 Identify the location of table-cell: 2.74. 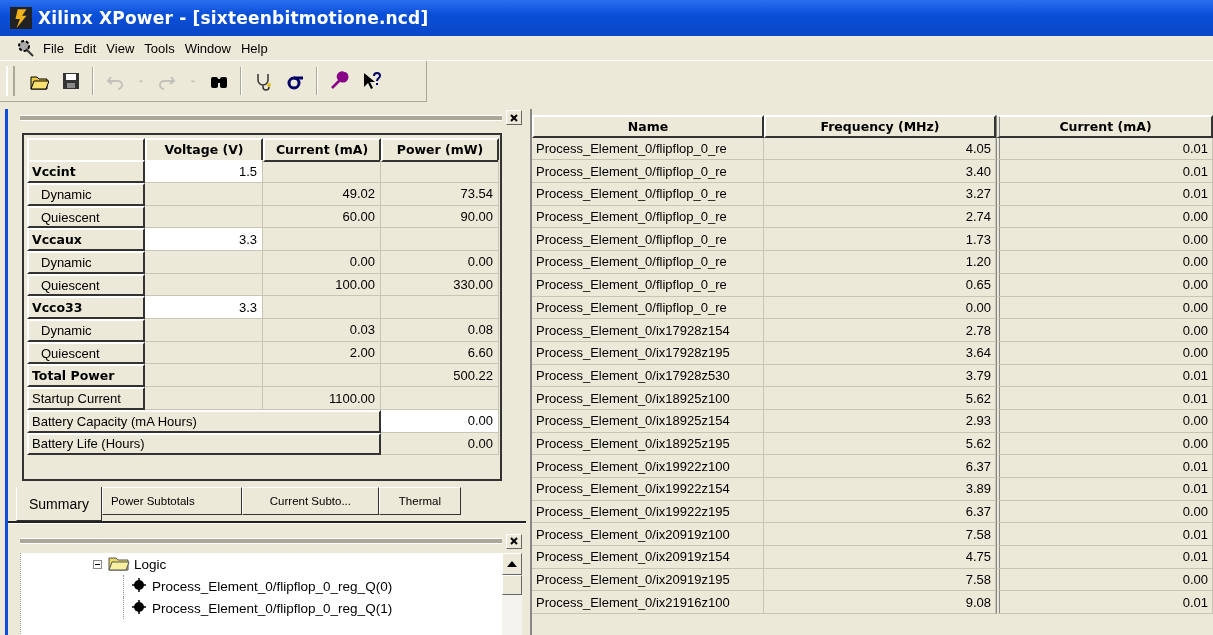
(880, 217).